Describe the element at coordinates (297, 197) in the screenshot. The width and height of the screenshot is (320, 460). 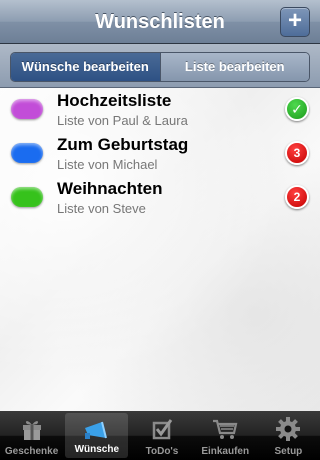
I see `count-badge: 2` at that location.